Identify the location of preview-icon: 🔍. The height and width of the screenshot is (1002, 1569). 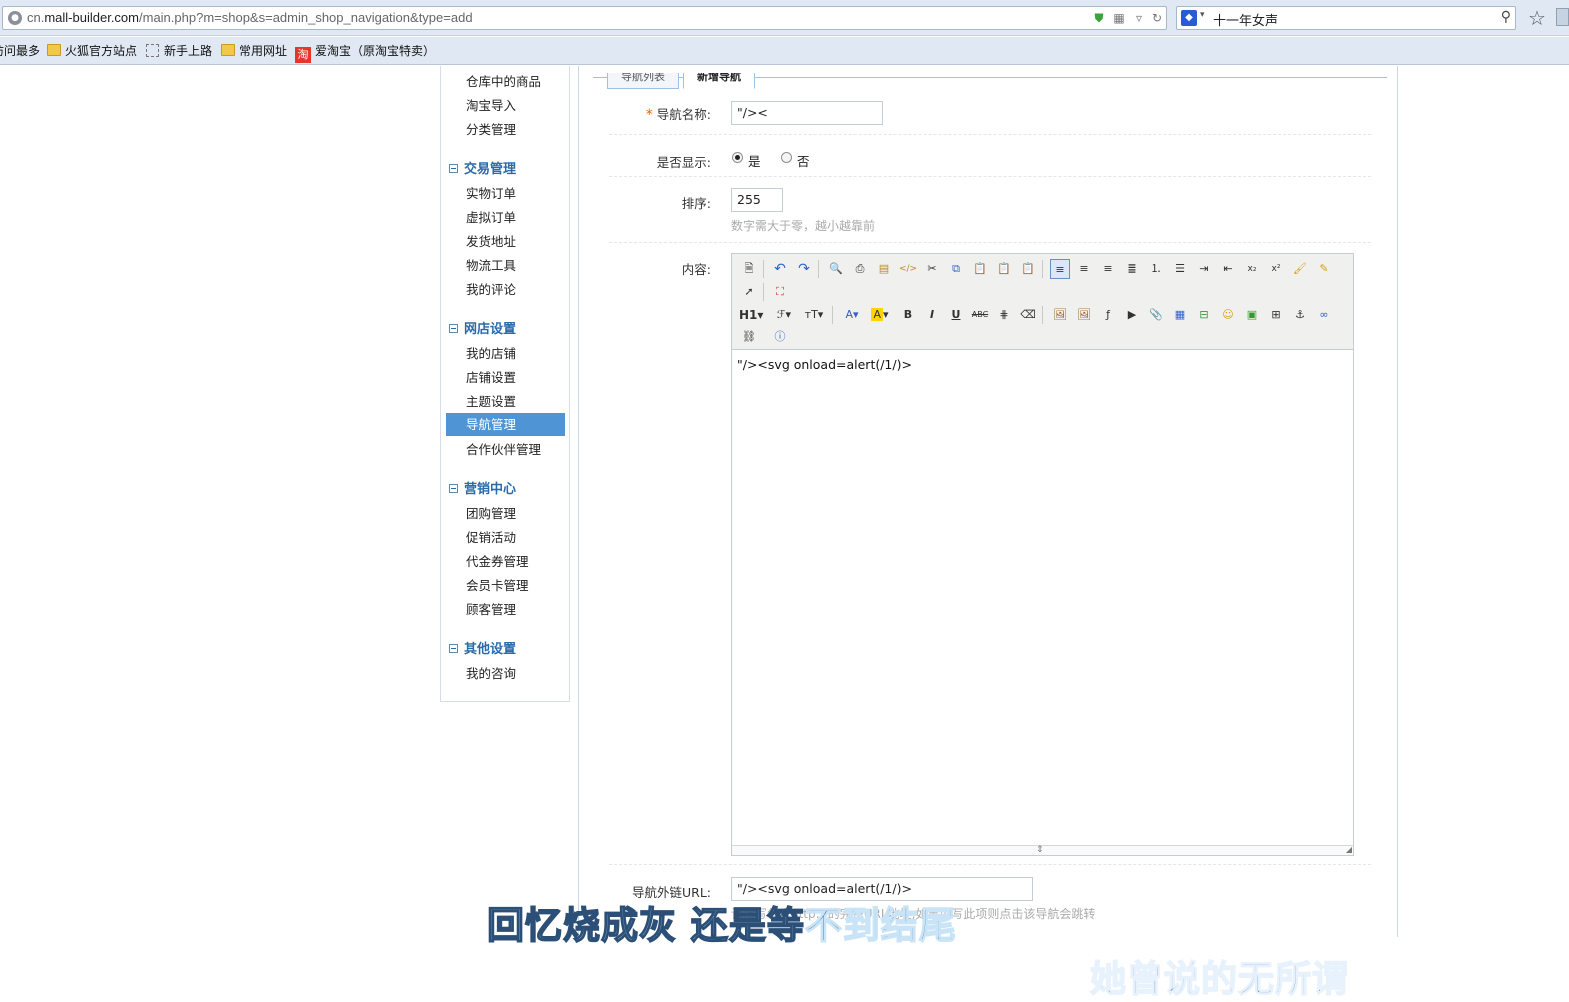
(836, 269).